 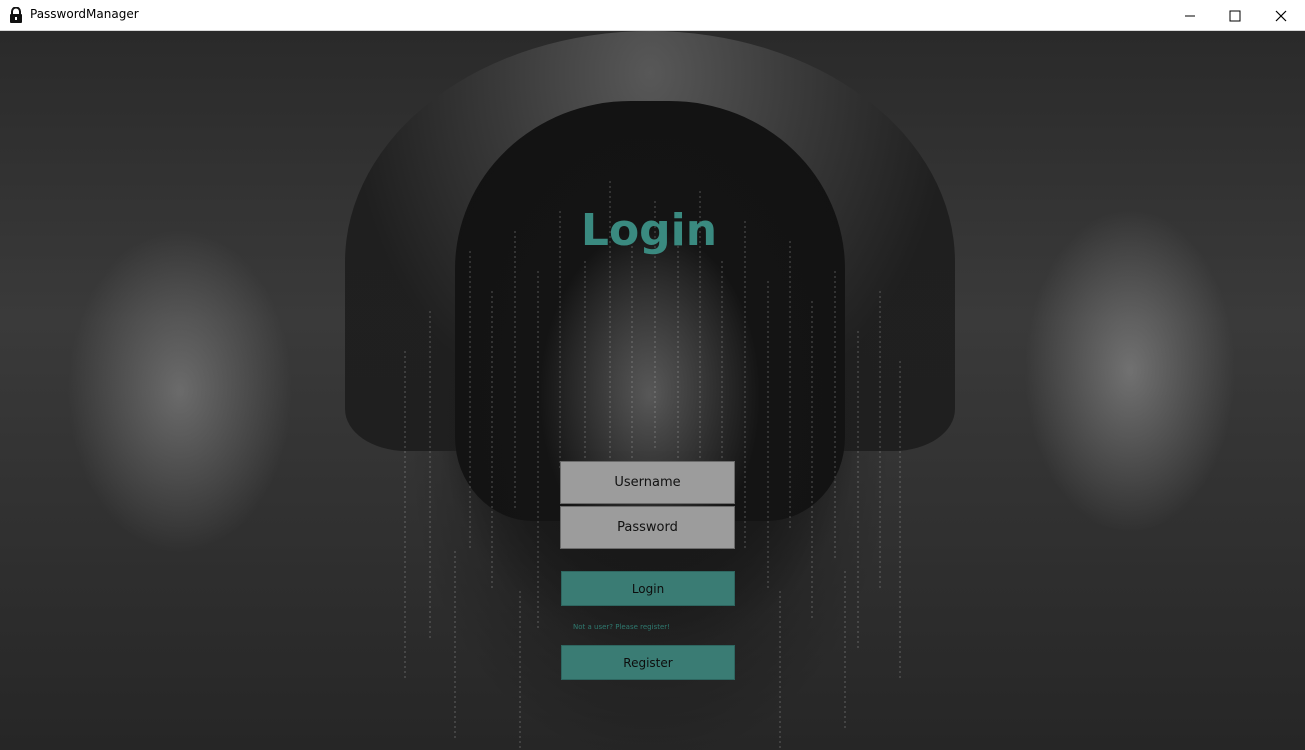 What do you see at coordinates (647, 482) in the screenshot?
I see `username-input` at bounding box center [647, 482].